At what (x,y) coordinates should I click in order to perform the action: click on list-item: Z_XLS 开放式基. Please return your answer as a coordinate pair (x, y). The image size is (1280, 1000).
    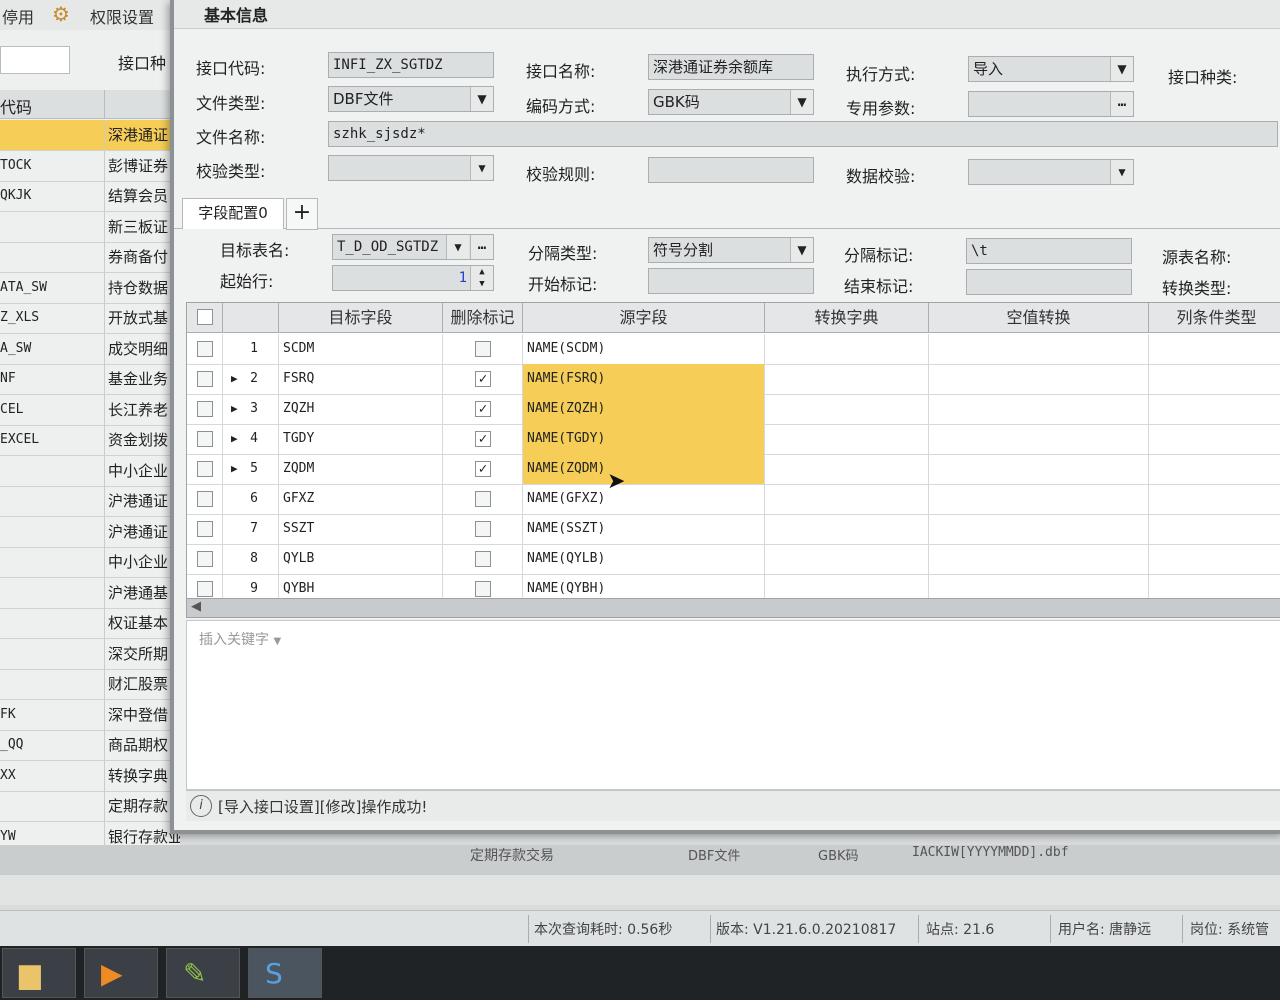
    Looking at the image, I should click on (90, 318).